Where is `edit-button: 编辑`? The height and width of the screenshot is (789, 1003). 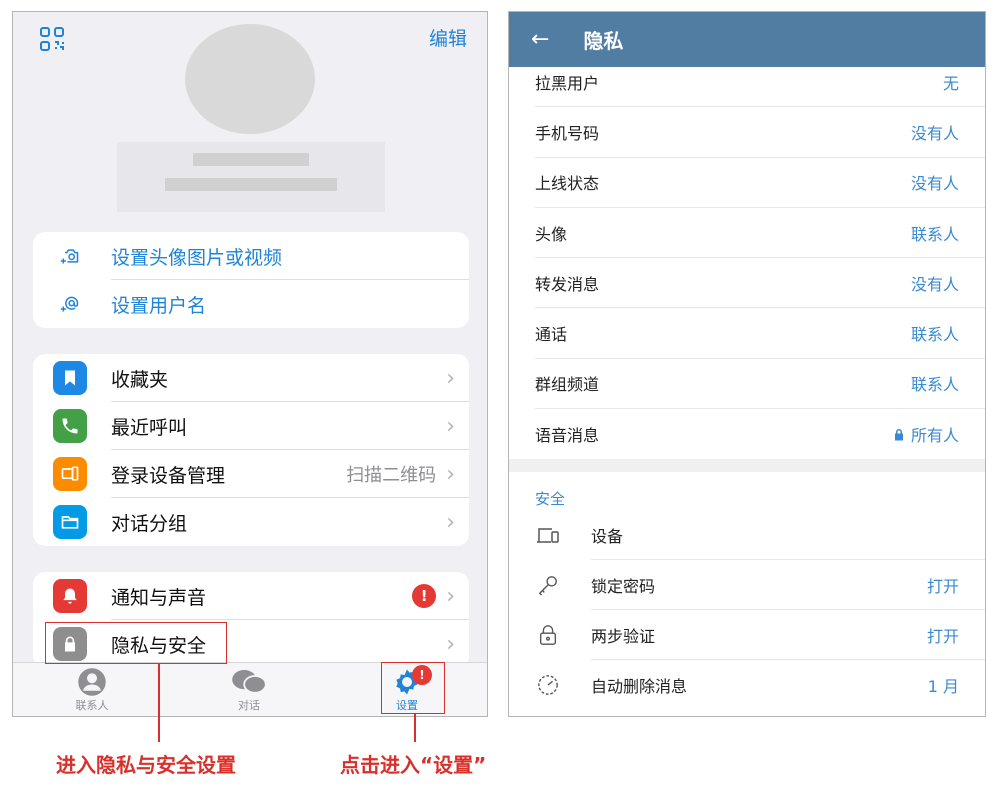 edit-button: 编辑 is located at coordinates (448, 37).